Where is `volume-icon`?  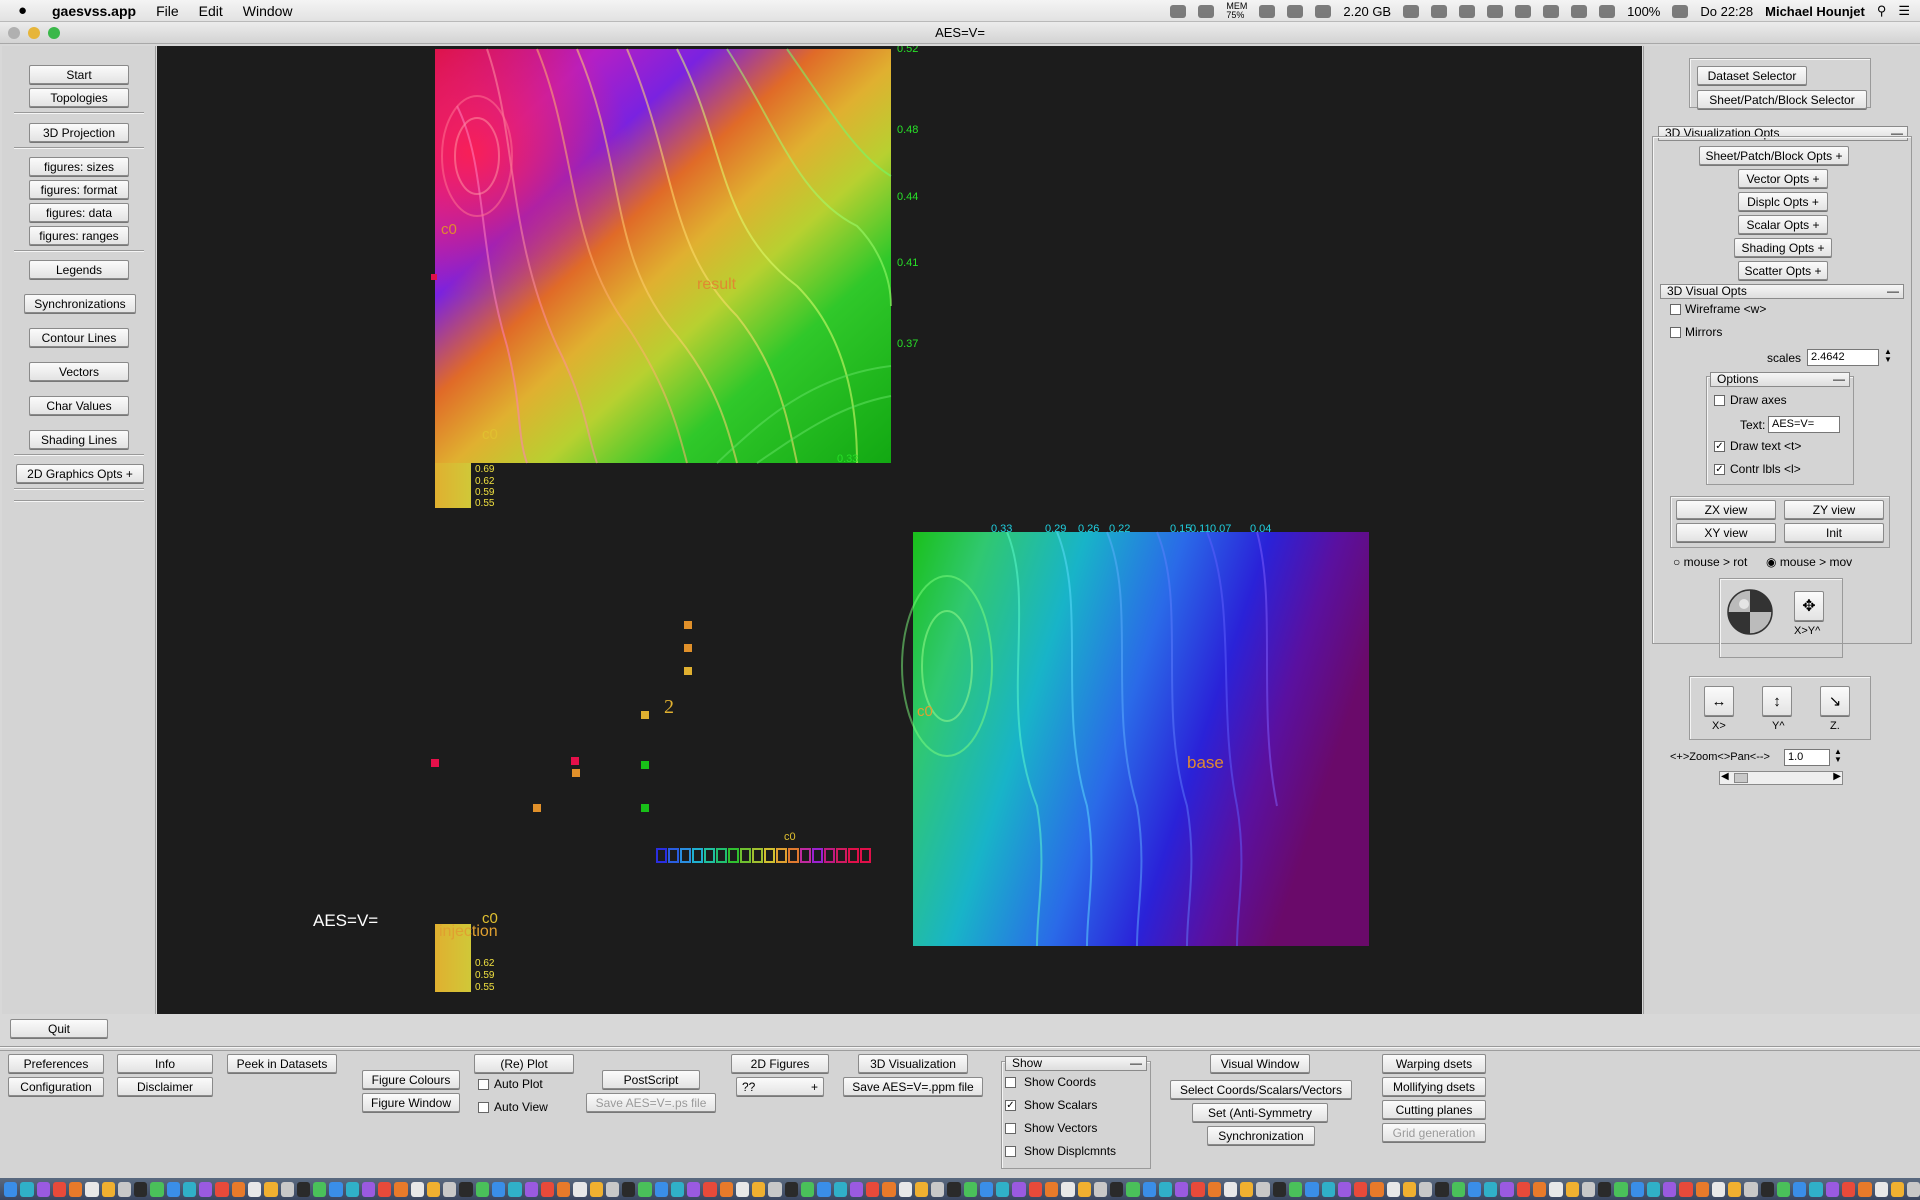
volume-icon is located at coordinates (1579, 11).